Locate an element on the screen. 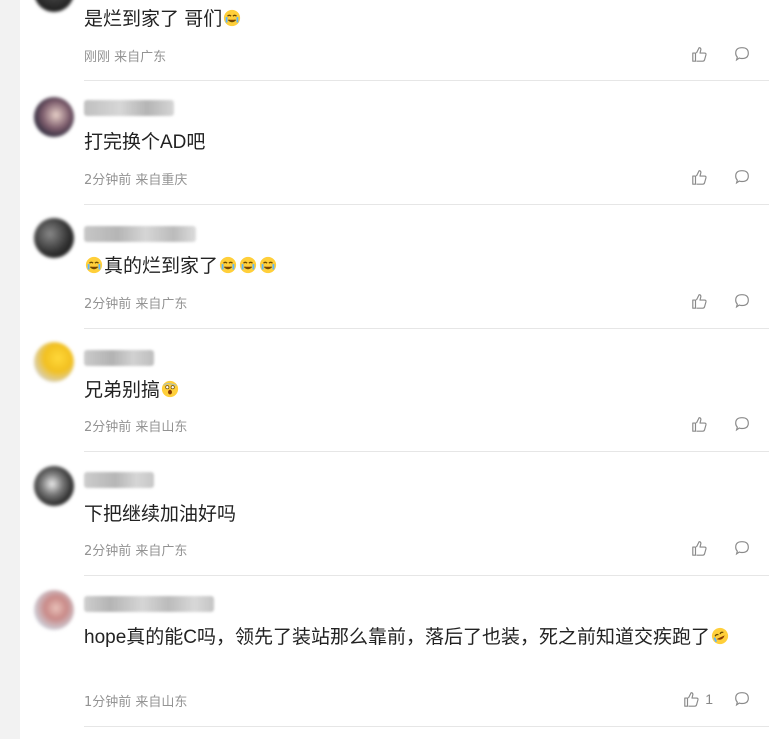  comment-meta: 2分钟前 来自山东 is located at coordinates (136, 427).